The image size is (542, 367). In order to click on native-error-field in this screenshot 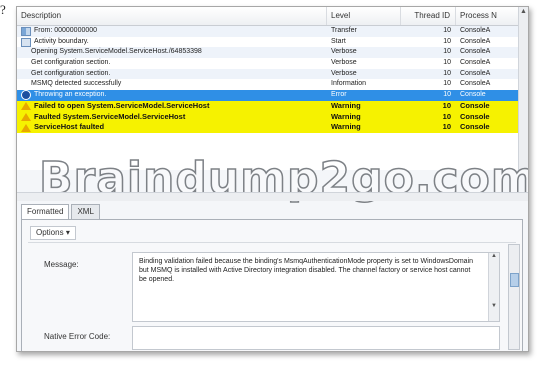, I will do `click(316, 338)`.